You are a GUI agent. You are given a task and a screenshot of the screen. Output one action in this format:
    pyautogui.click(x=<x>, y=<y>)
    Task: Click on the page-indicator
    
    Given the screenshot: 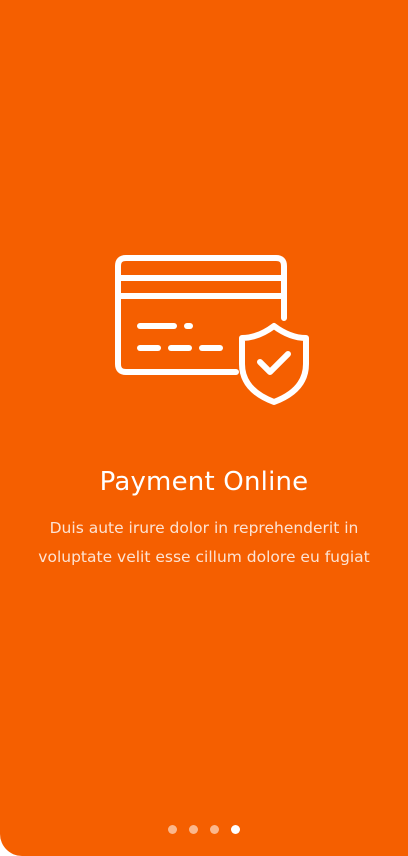 What is the action you would take?
    pyautogui.click(x=204, y=830)
    